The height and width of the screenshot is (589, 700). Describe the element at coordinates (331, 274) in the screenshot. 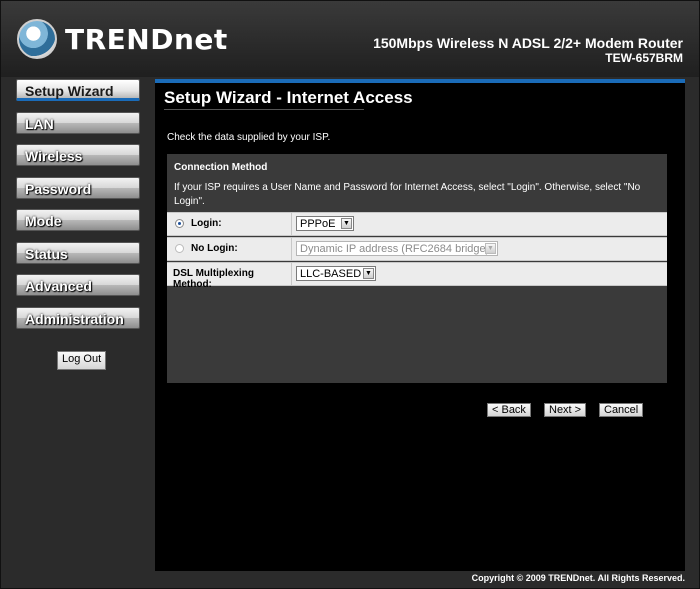

I see `multiplex-value: LLC-BASED` at that location.